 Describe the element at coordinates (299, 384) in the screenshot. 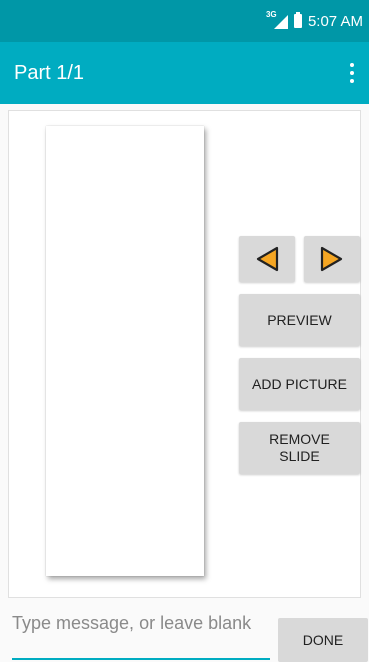

I see `add-picture-button: ADD PICTURE` at that location.